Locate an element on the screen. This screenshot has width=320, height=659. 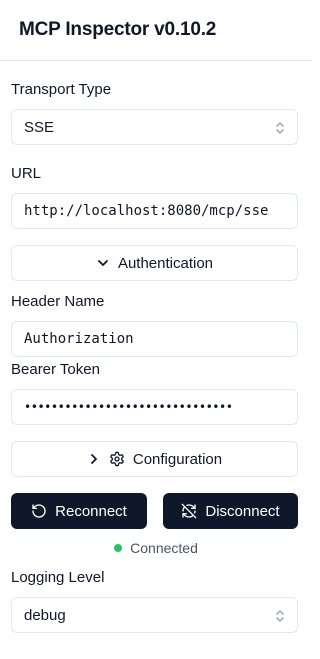
url-input: http://localhost:8080/mcp/sse is located at coordinates (154, 211).